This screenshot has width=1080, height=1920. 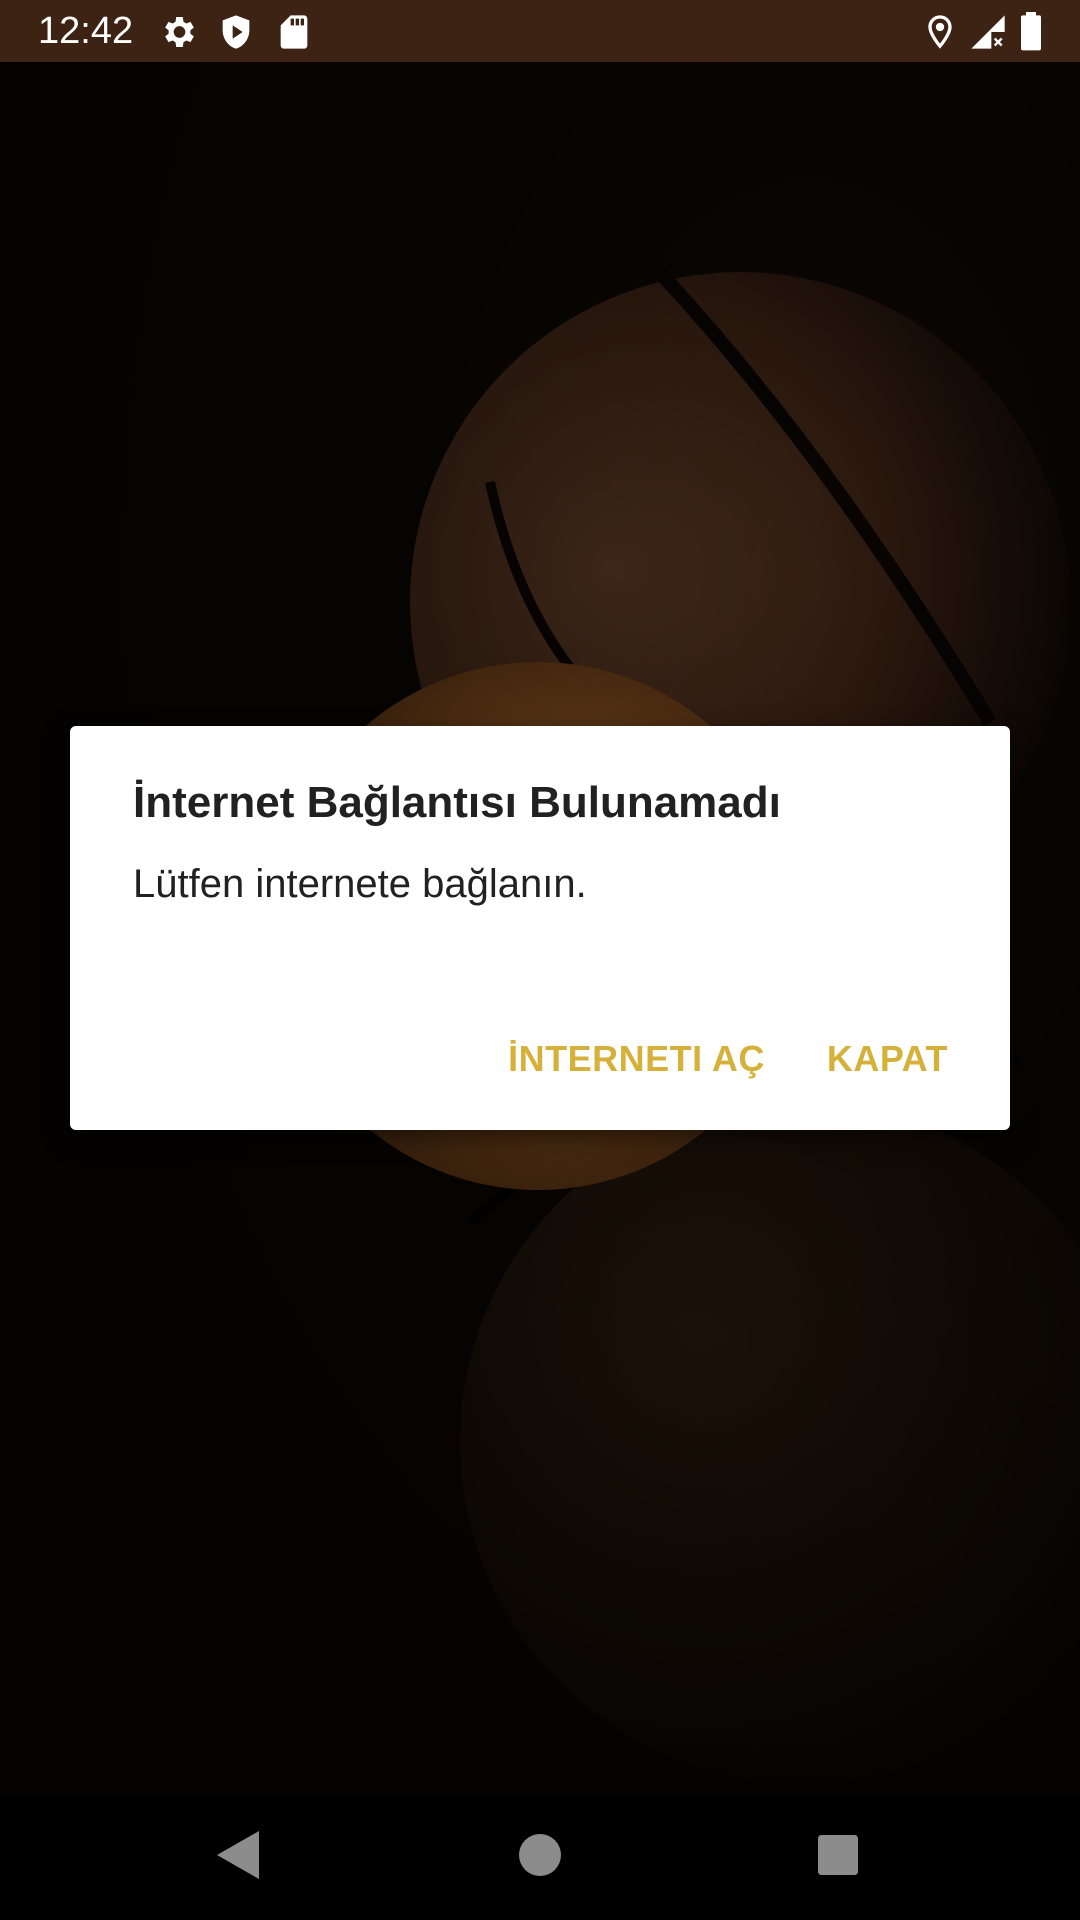 I want to click on home-button, so click(x=540, y=1857).